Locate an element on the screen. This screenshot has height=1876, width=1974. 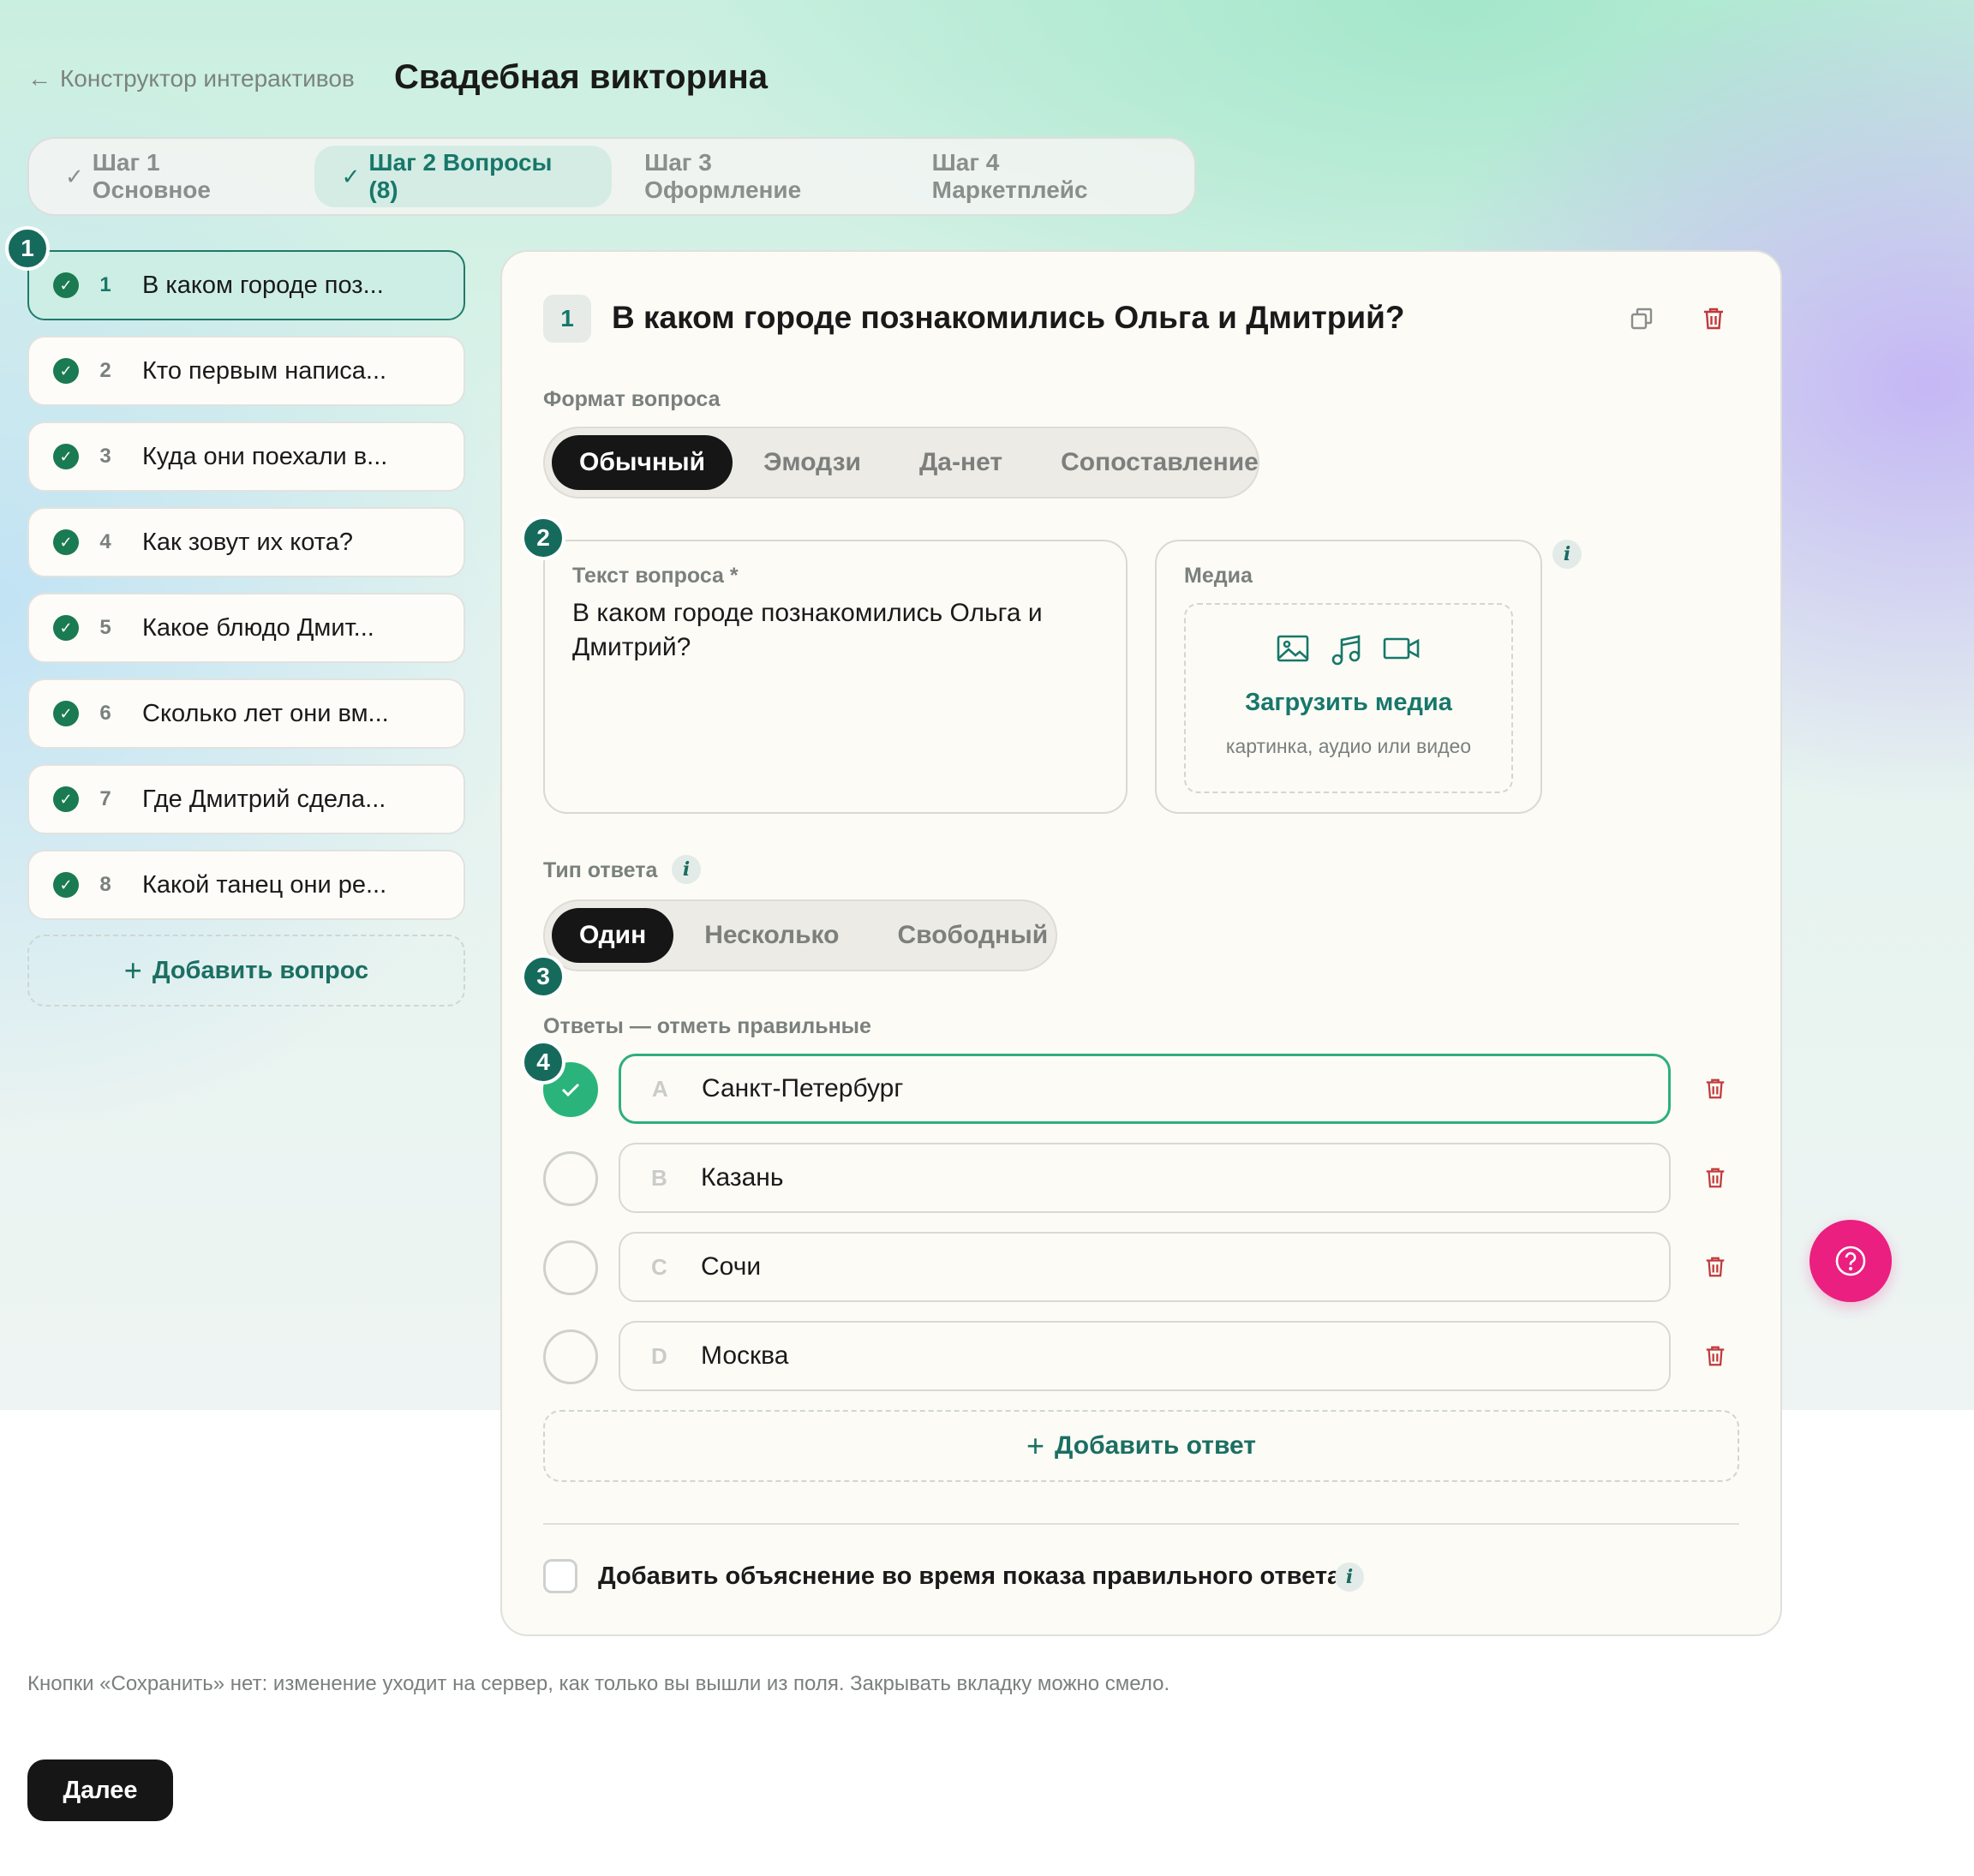
duplicate-question-button is located at coordinates (1641, 318).